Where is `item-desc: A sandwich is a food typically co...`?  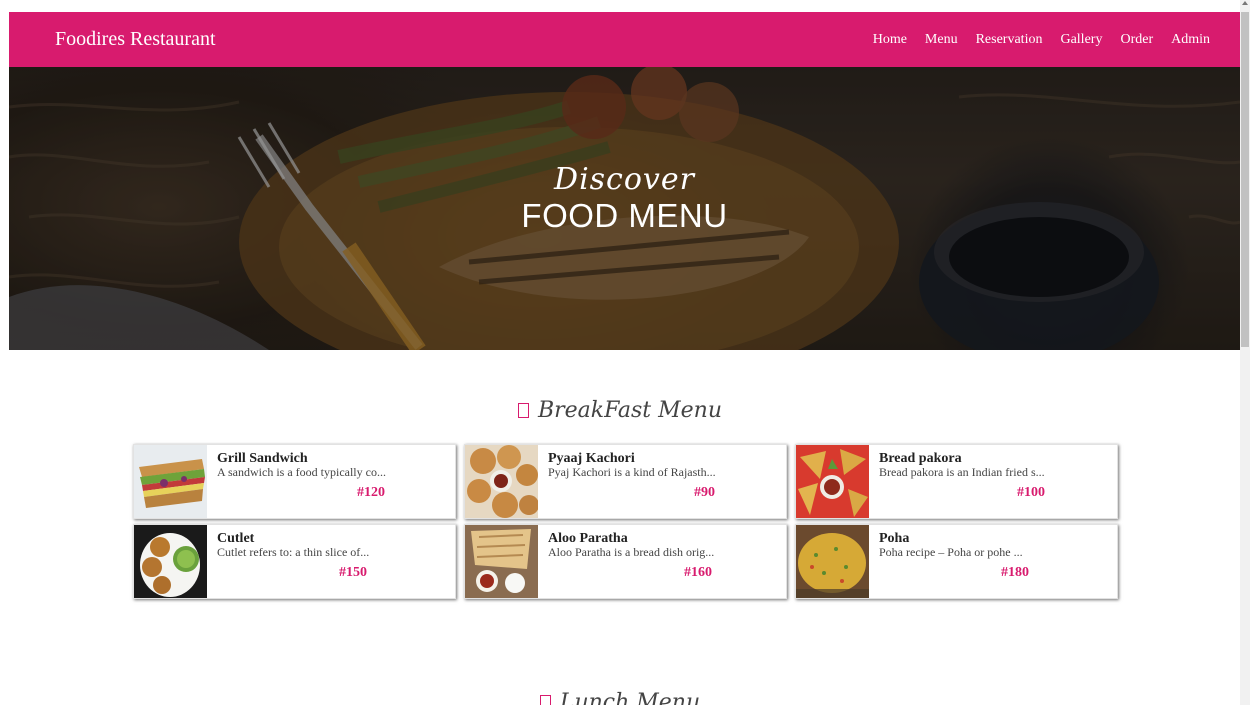
item-desc: A sandwich is a food typically co... is located at coordinates (301, 472).